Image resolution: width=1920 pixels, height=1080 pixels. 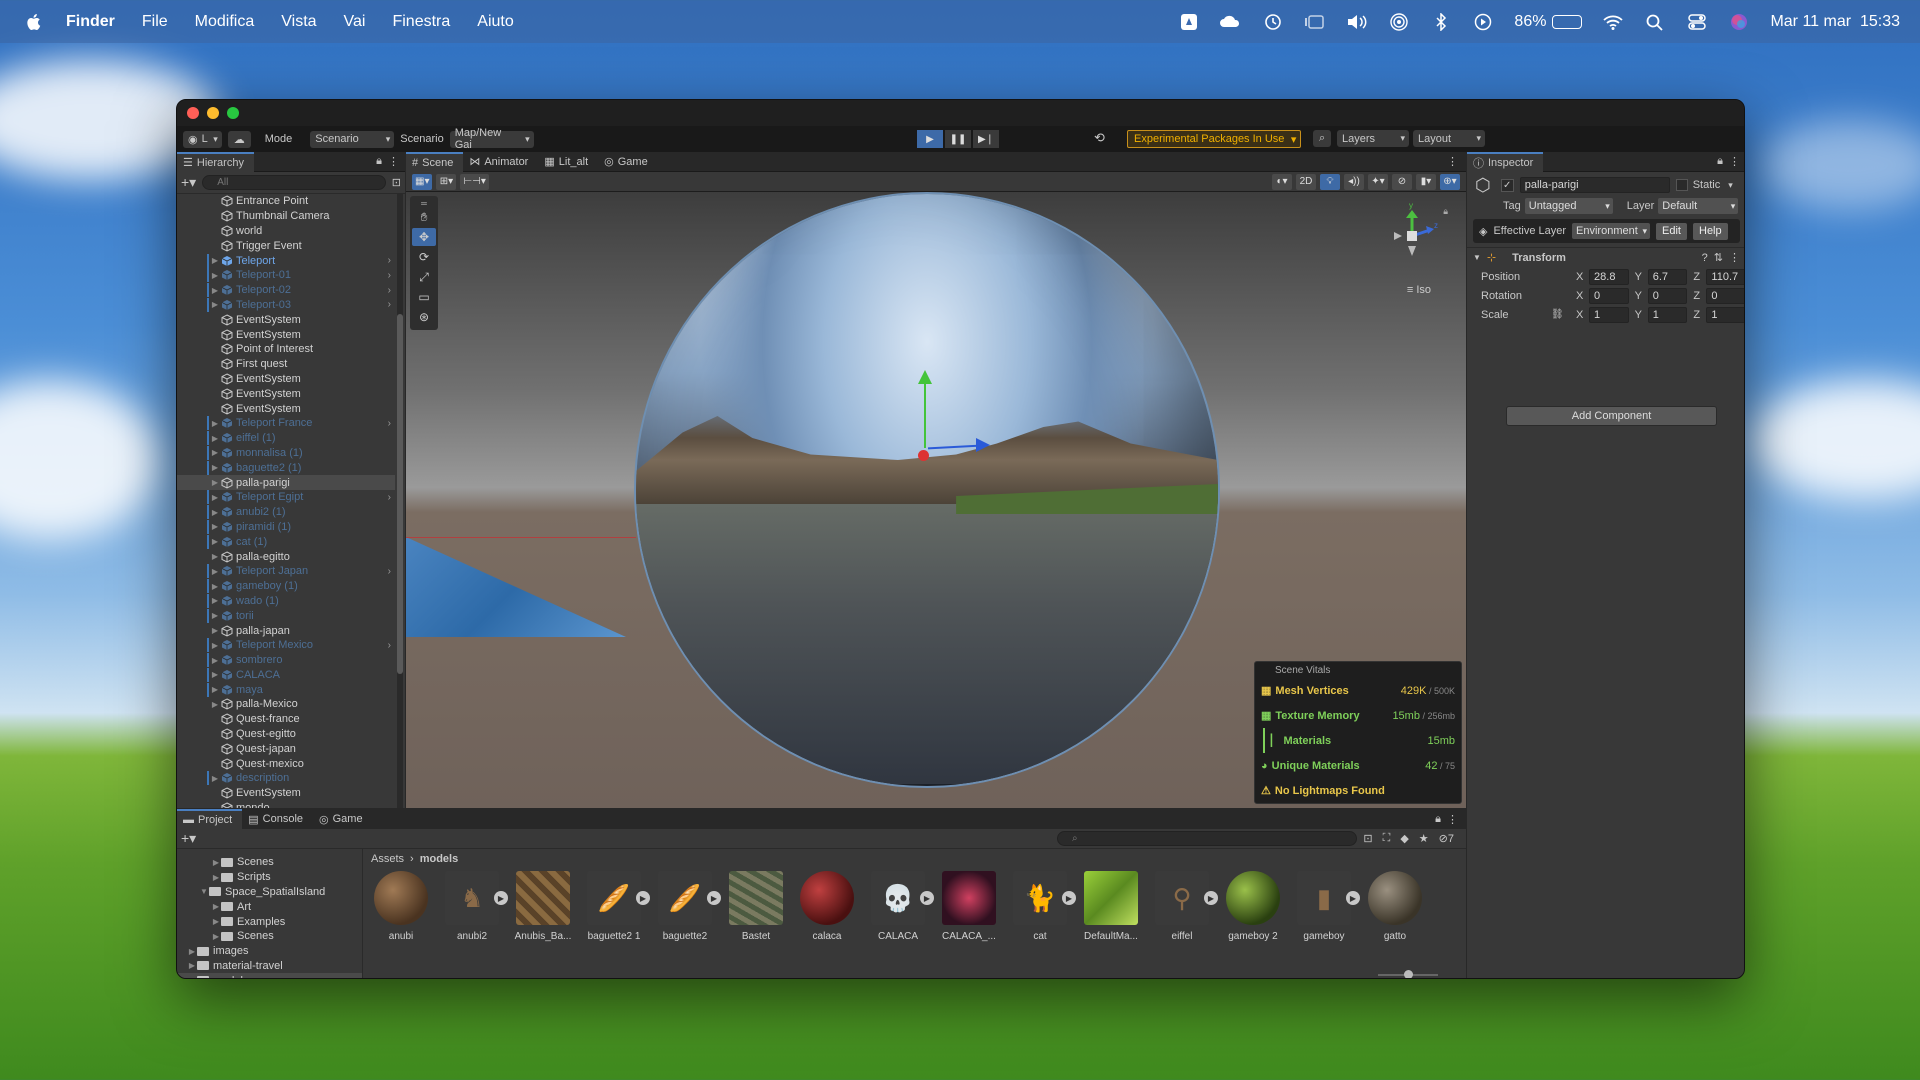 What do you see at coordinates (286, 778) in the screenshot?
I see `hierarchy-row: ▶ description` at bounding box center [286, 778].